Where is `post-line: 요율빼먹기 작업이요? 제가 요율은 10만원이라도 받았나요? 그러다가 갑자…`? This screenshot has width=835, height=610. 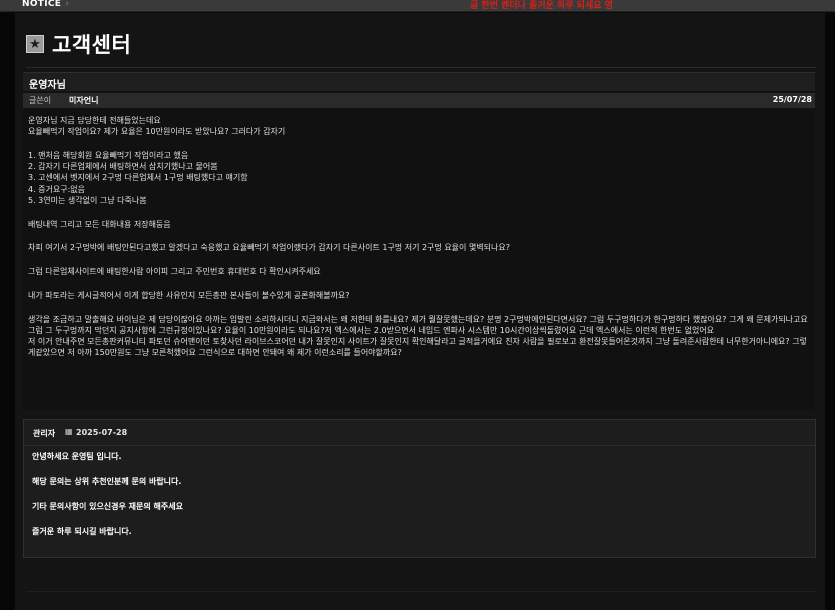 post-line: 요율빼먹기 작업이요? 제가 요율은 10만원이라도 받았나요? 그러다가 갑자… is located at coordinates (157, 132).